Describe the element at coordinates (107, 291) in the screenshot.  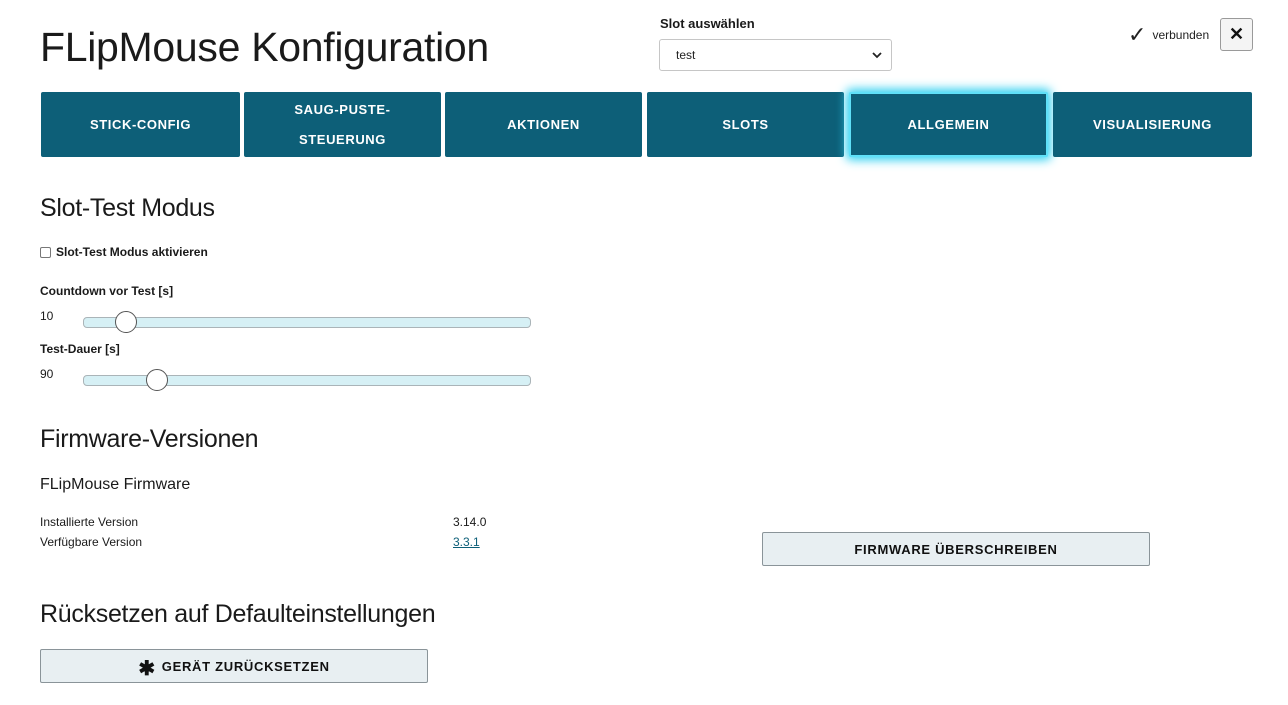
I see `countdown-label: Countdown vor Test [s]` at that location.